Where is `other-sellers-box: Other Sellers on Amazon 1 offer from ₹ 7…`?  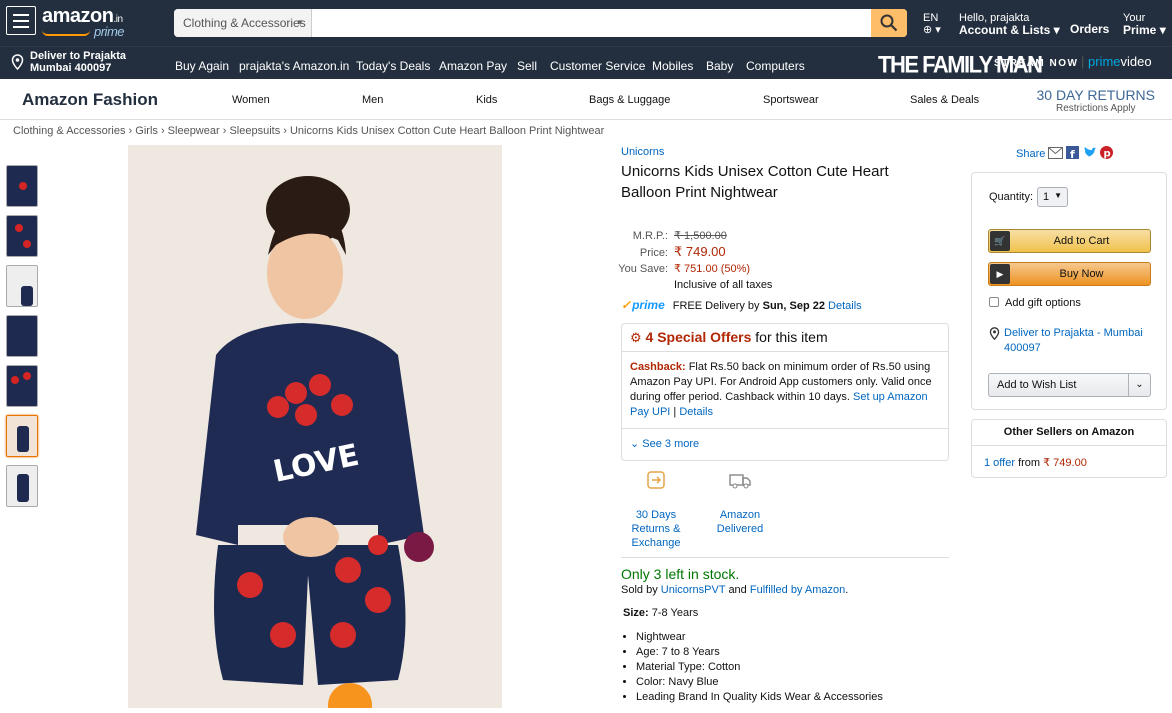
other-sellers-box: Other Sellers on Amazon 1 offer from ₹ 7… is located at coordinates (1069, 448).